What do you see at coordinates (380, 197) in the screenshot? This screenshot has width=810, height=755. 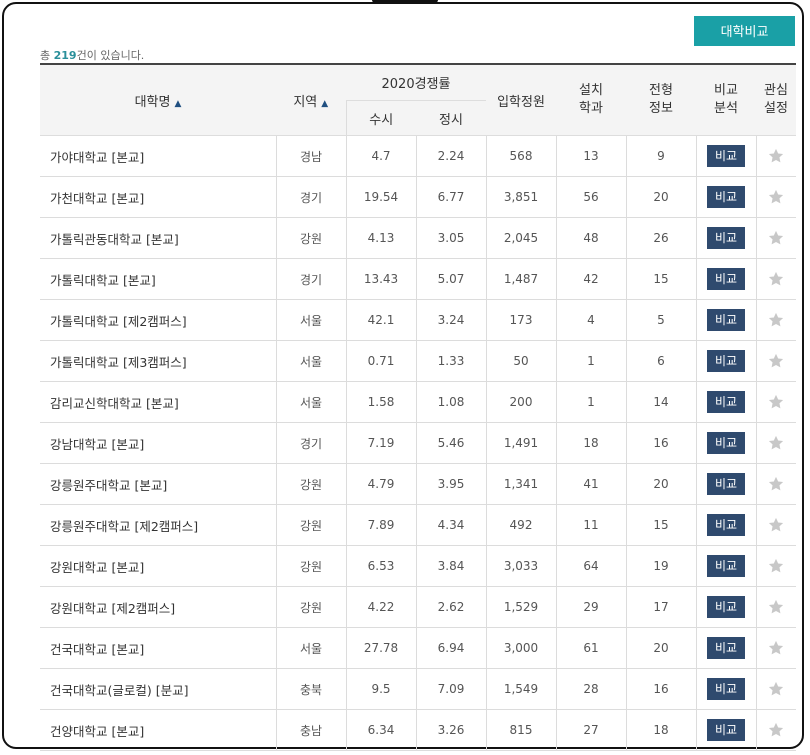 I see `susi-rate-cell: 19.54` at bounding box center [380, 197].